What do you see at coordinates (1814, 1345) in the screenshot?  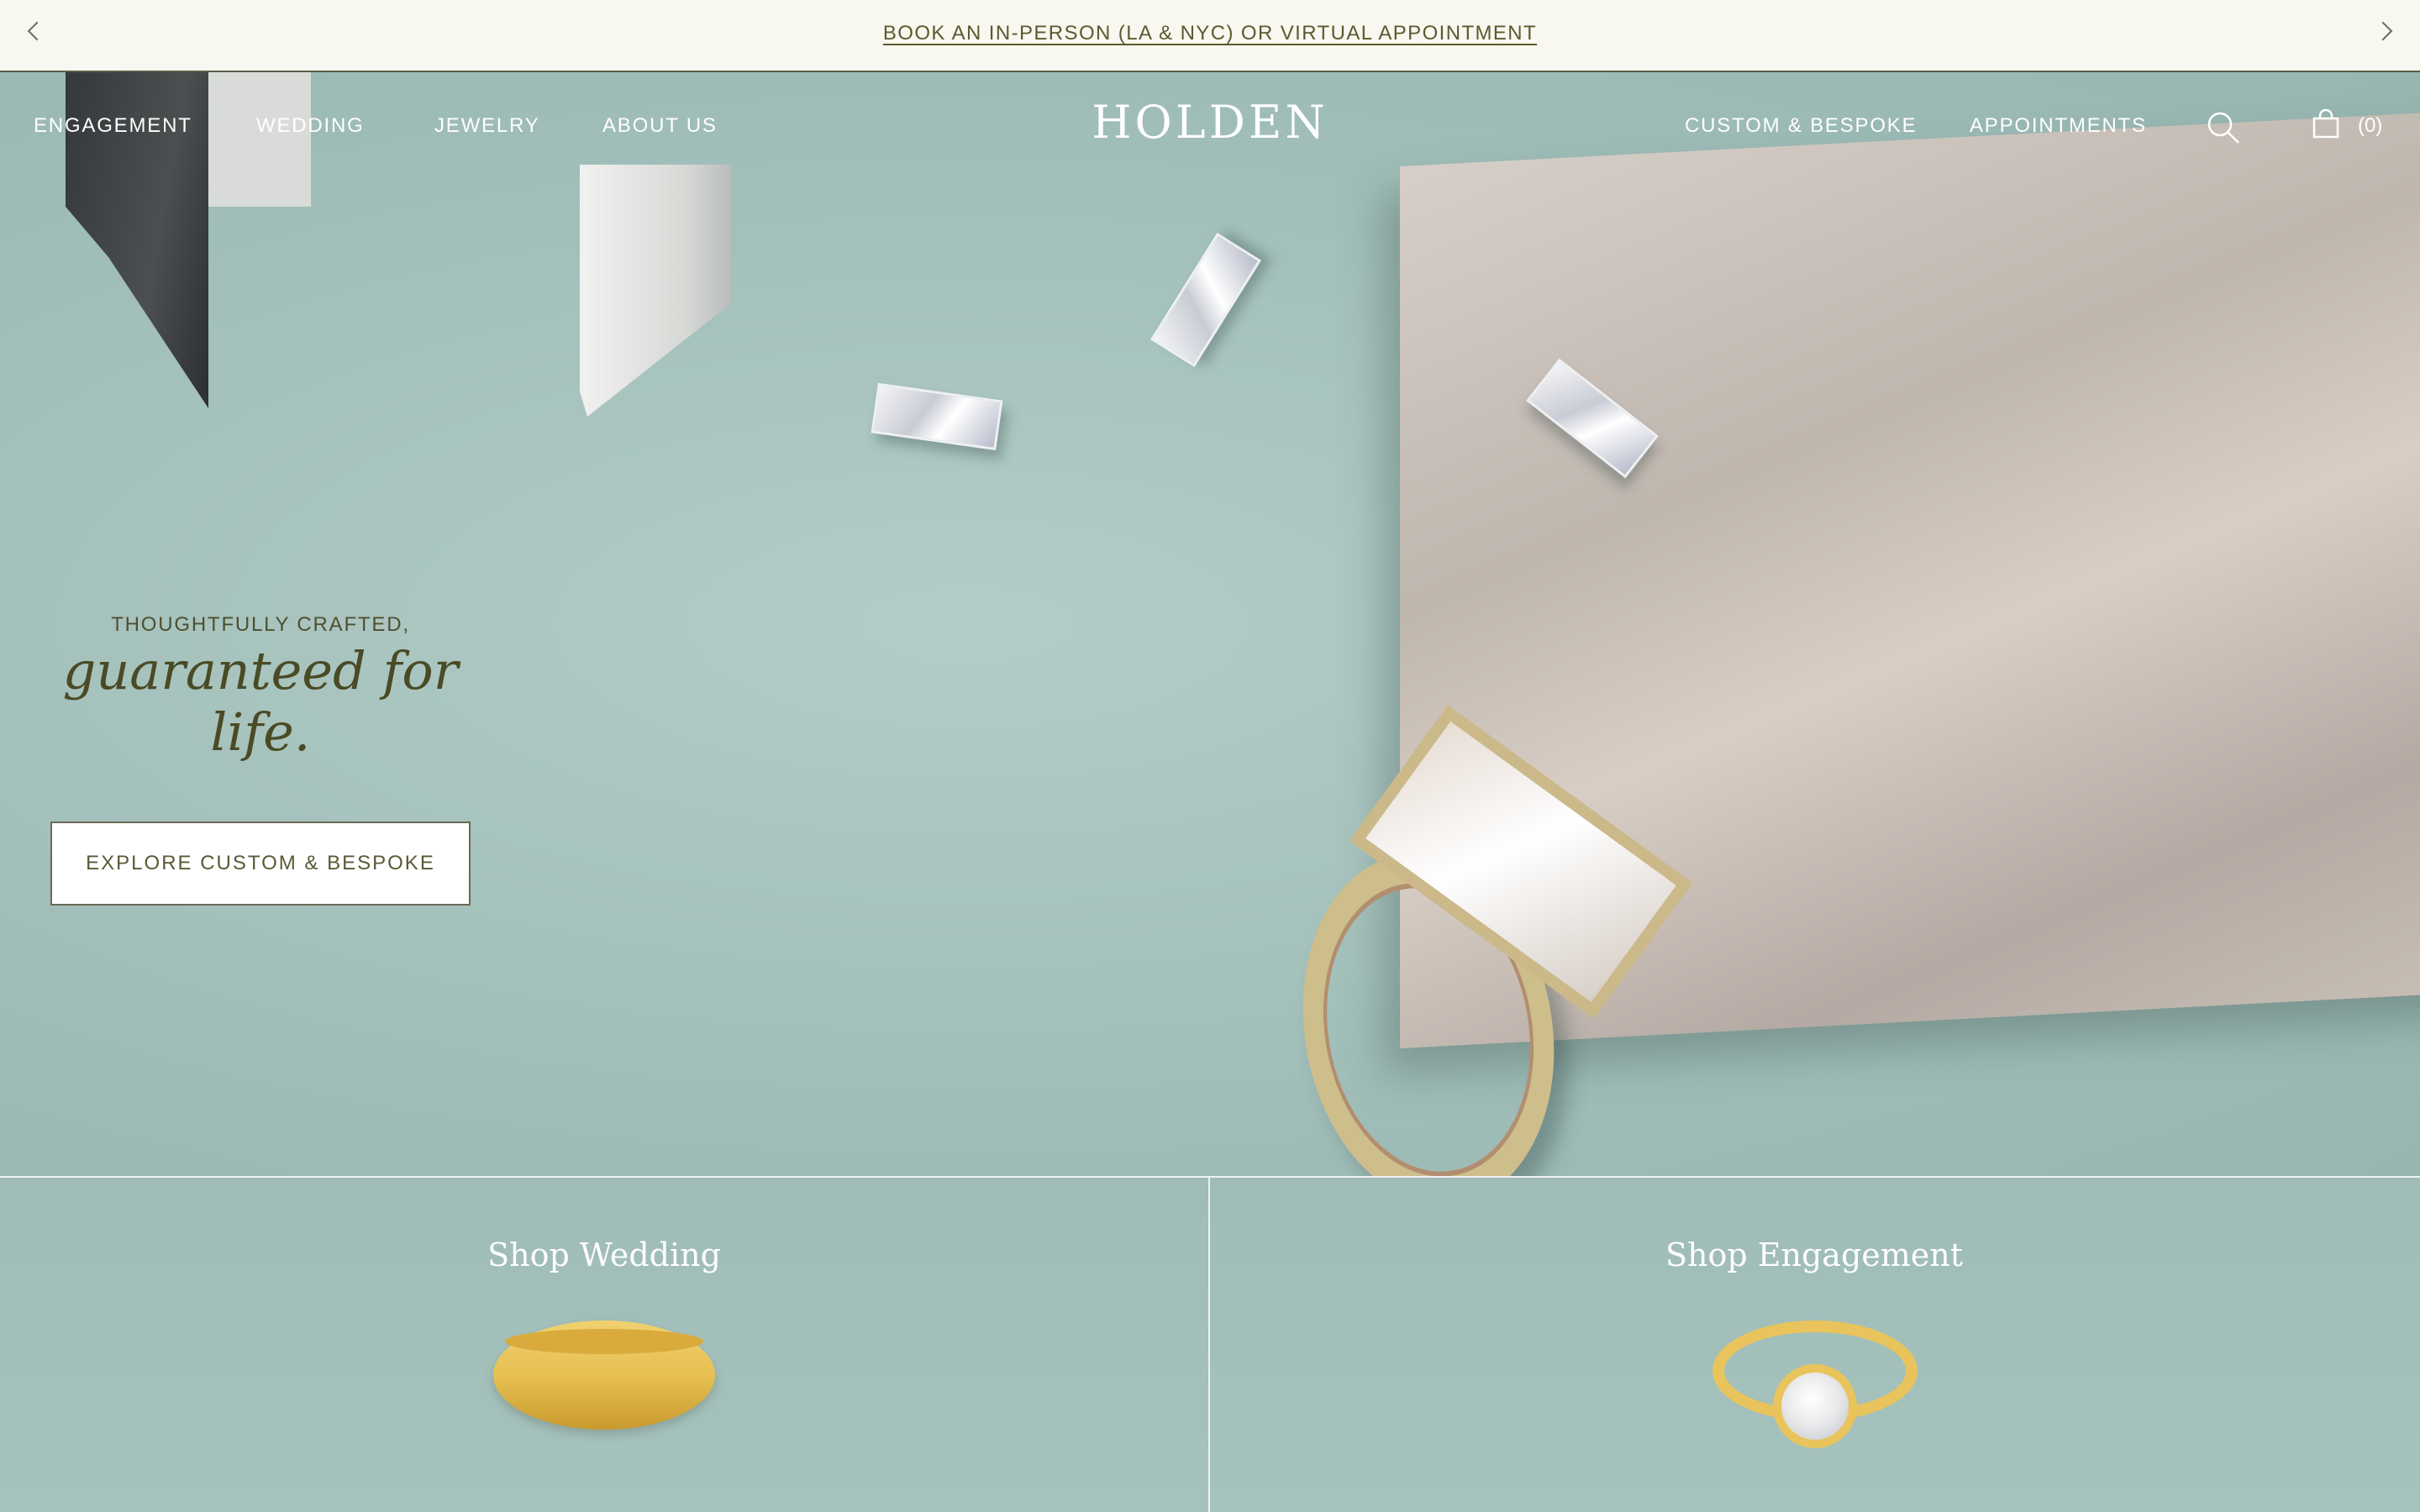 I see `shop-engagement-card: Shop Engagement` at bounding box center [1814, 1345].